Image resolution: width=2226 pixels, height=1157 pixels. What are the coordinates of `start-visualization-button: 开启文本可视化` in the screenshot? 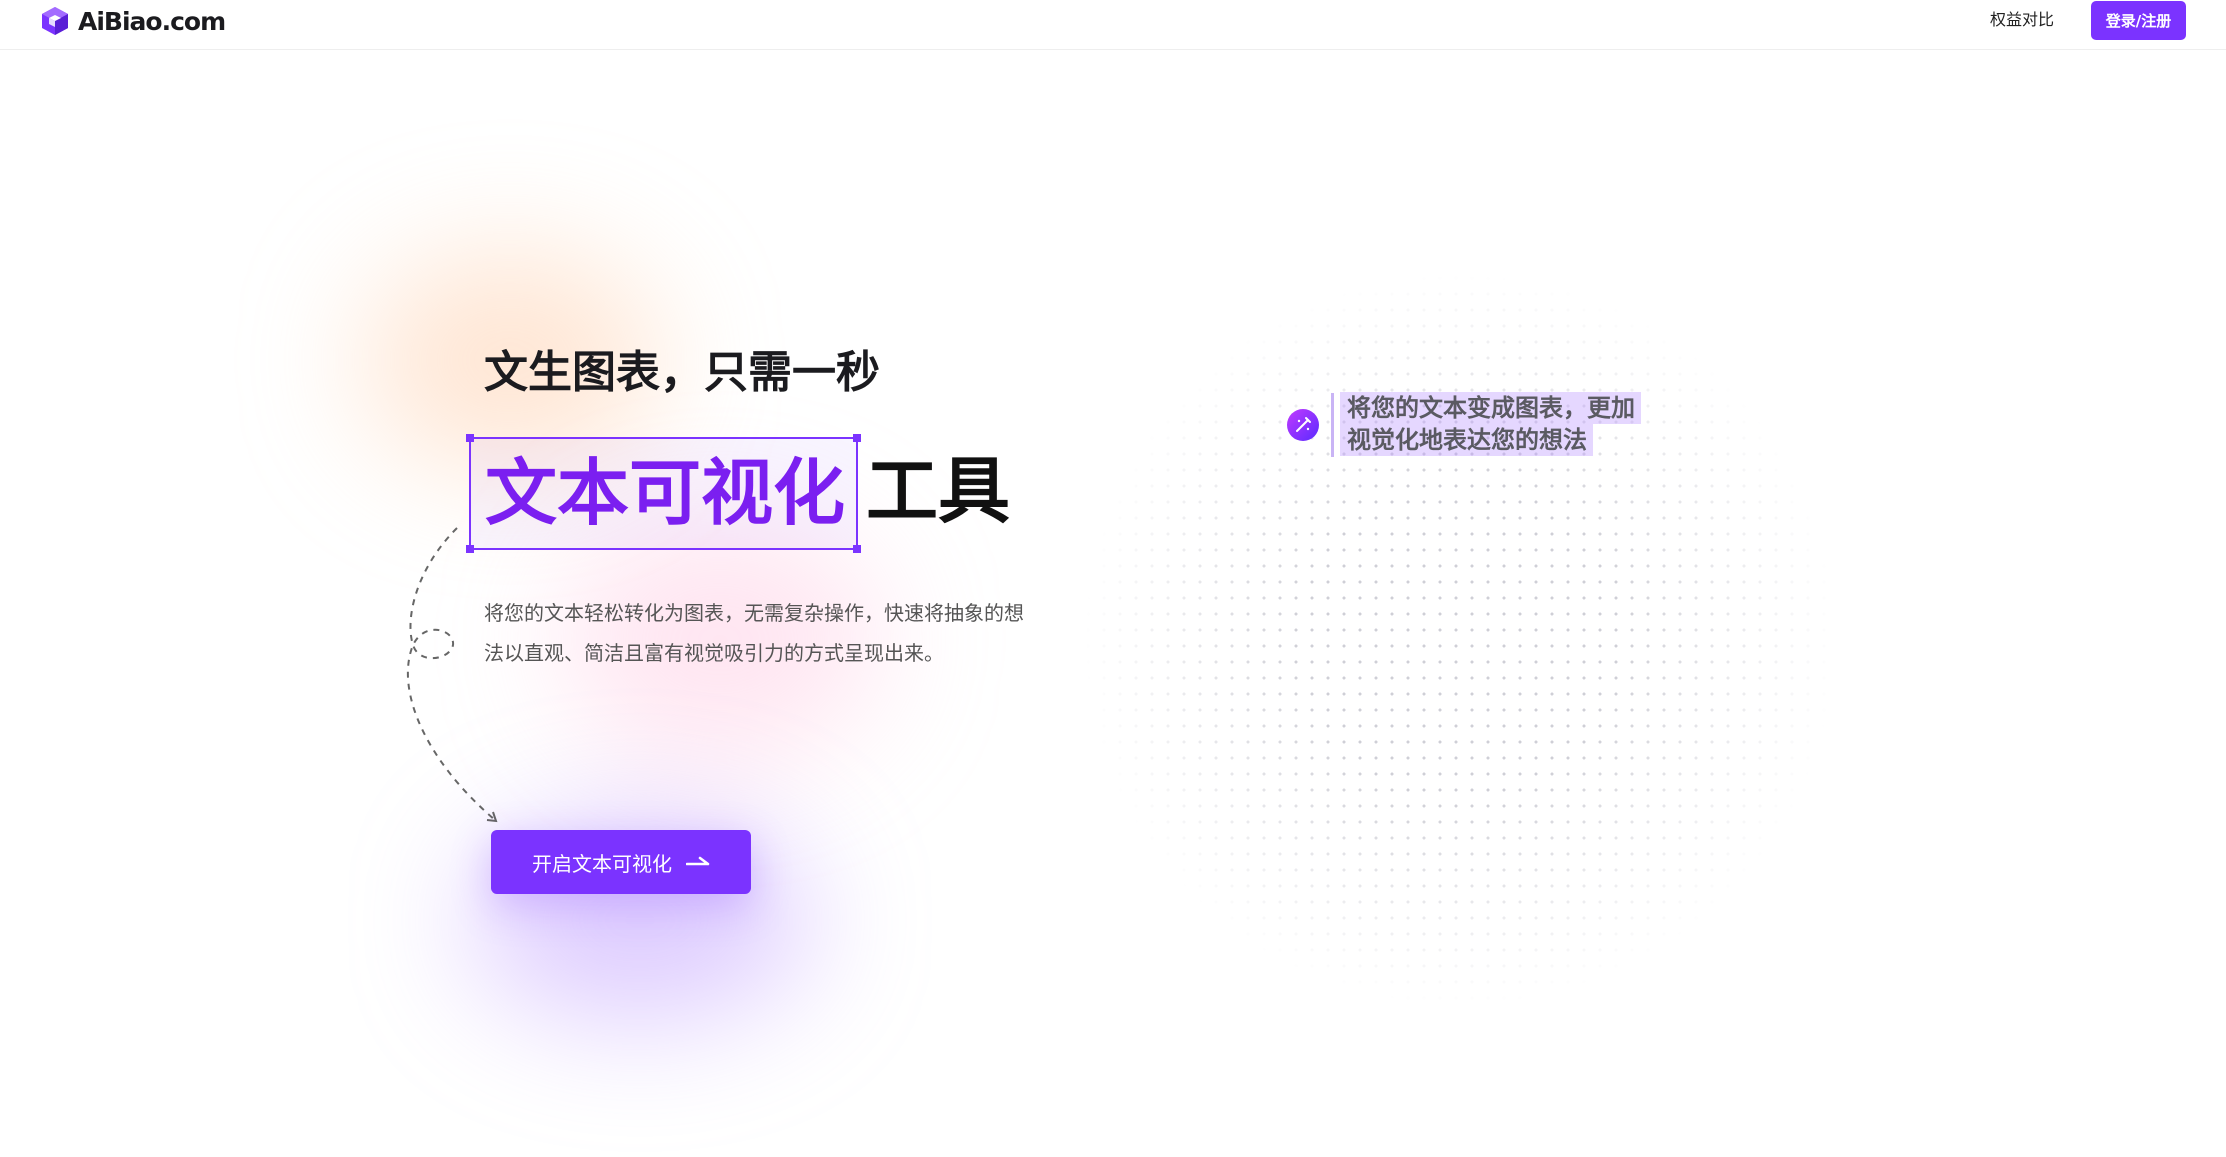 It's located at (621, 862).